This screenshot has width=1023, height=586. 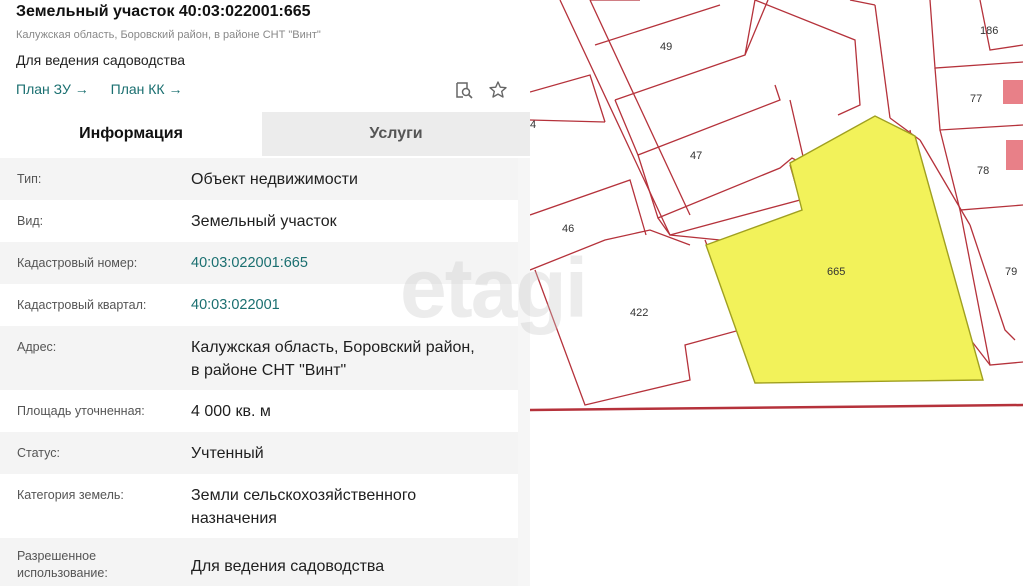 I want to click on plan-links: План ЗУ → План КК →, so click(x=108, y=89).